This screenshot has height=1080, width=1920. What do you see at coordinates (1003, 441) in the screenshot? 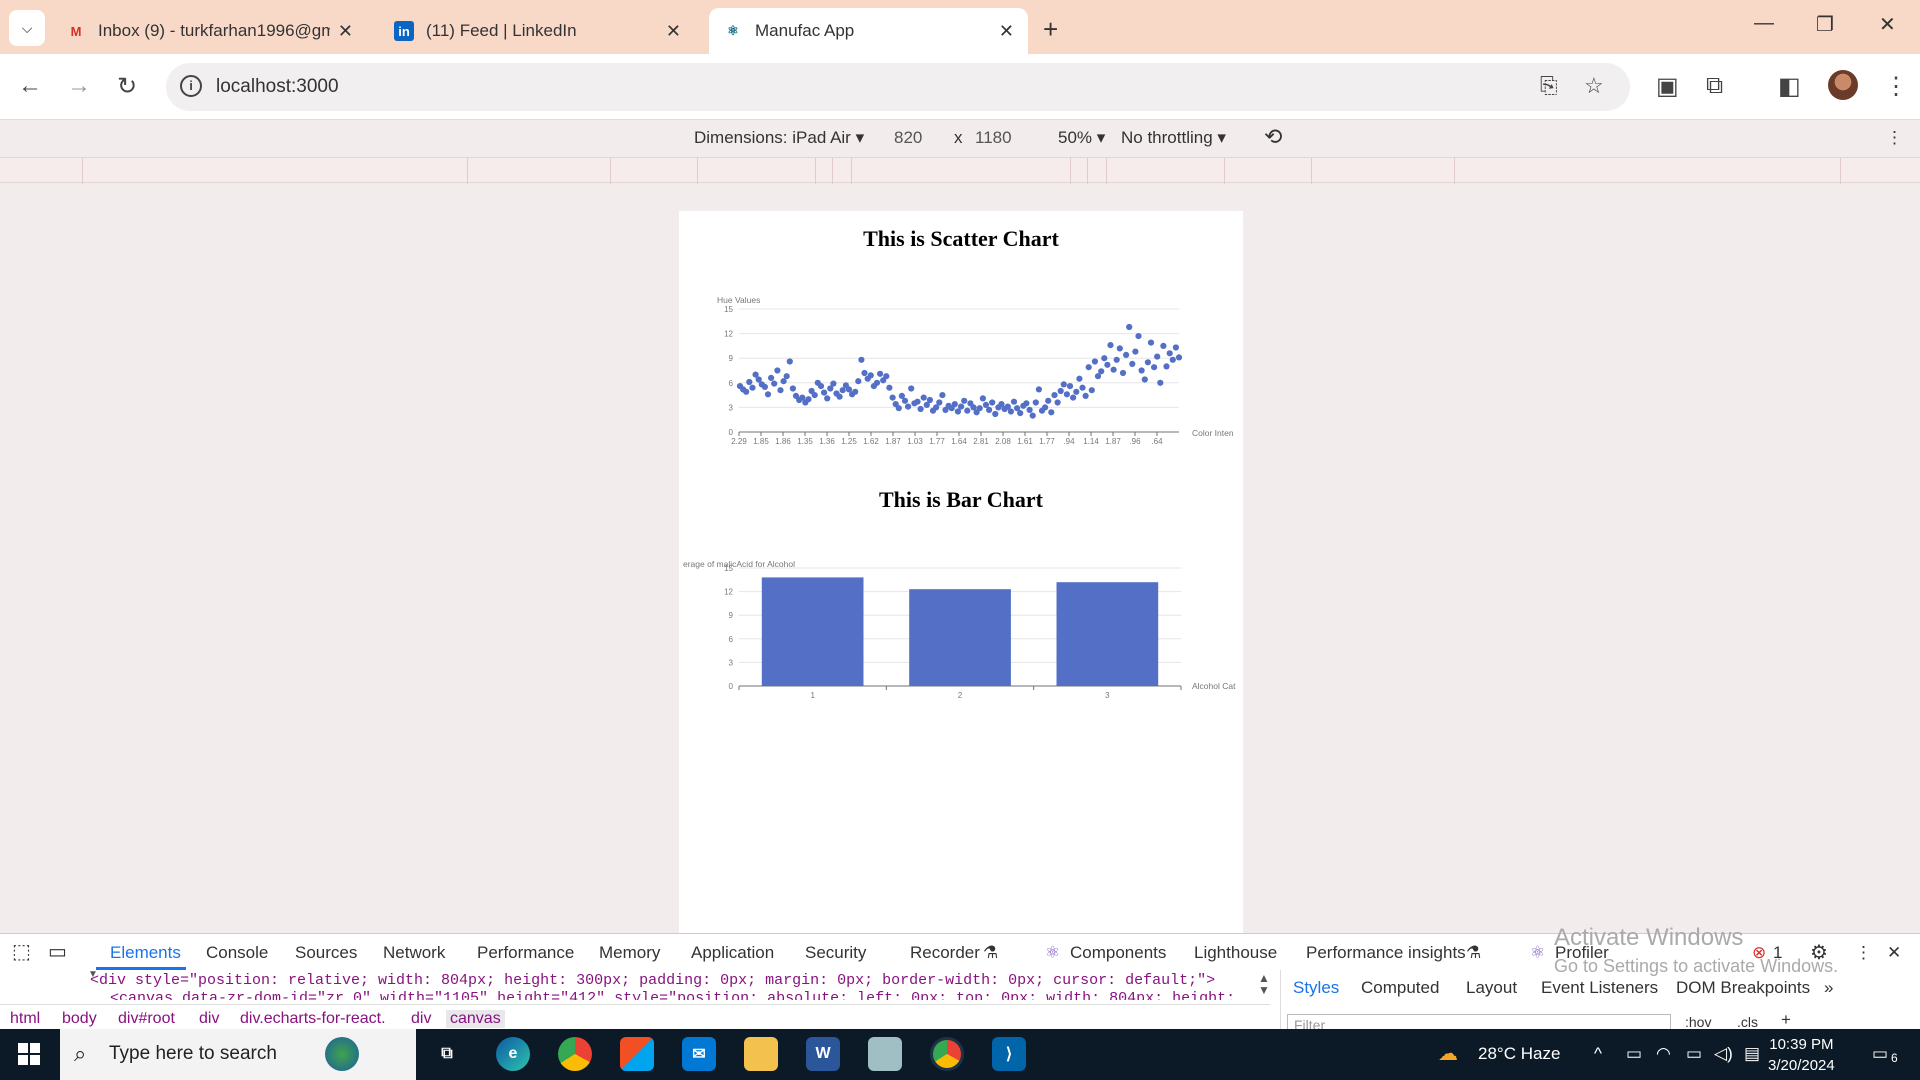
I see `x-tick-label: 2.08` at bounding box center [1003, 441].